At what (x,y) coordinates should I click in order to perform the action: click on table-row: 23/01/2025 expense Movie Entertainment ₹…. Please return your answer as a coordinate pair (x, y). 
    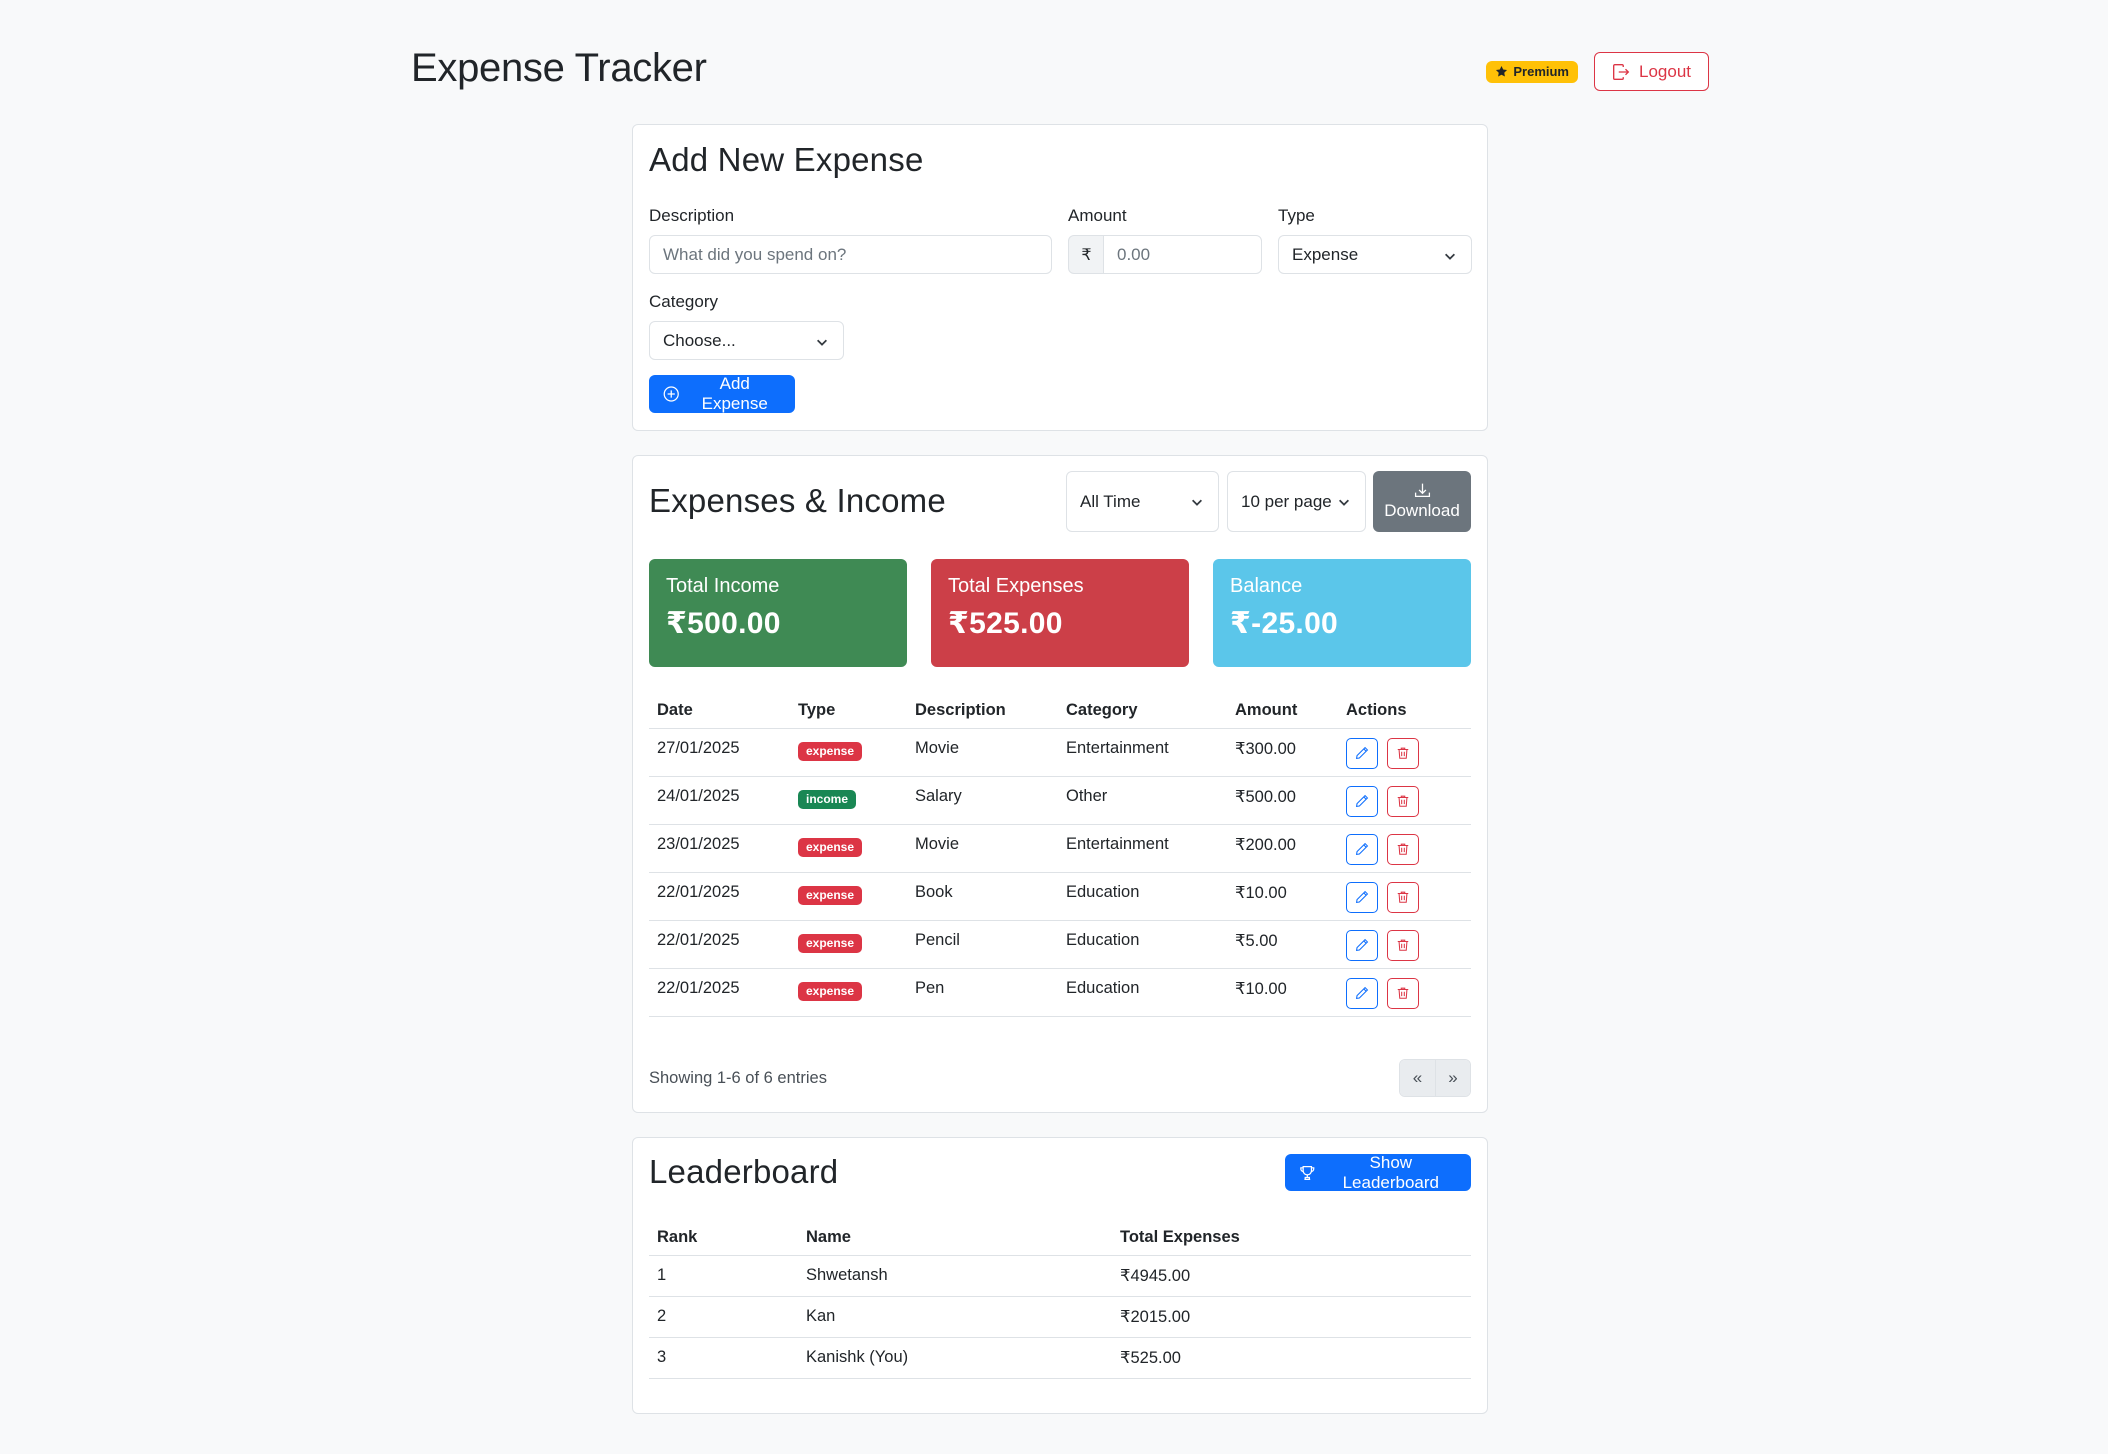
    Looking at the image, I should click on (1060, 848).